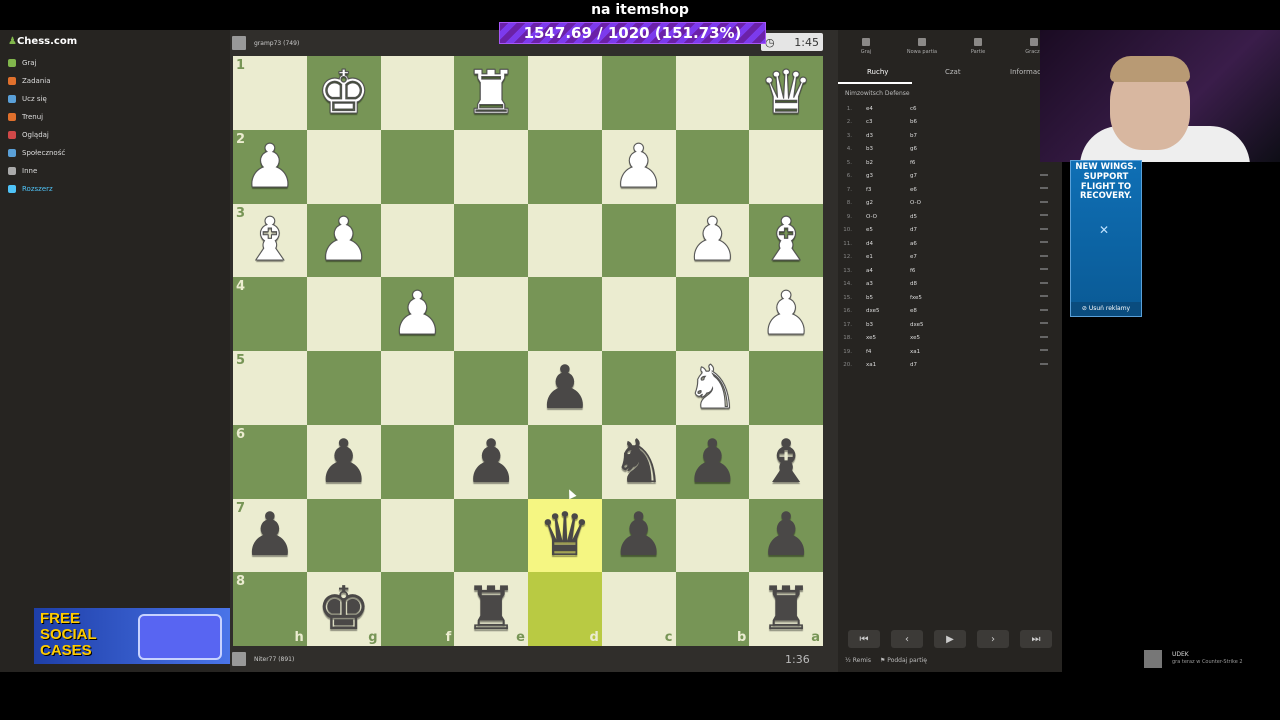 The image size is (1280, 720). What do you see at coordinates (922, 46) in the screenshot?
I see `tab-new-game: Nowa partia` at bounding box center [922, 46].